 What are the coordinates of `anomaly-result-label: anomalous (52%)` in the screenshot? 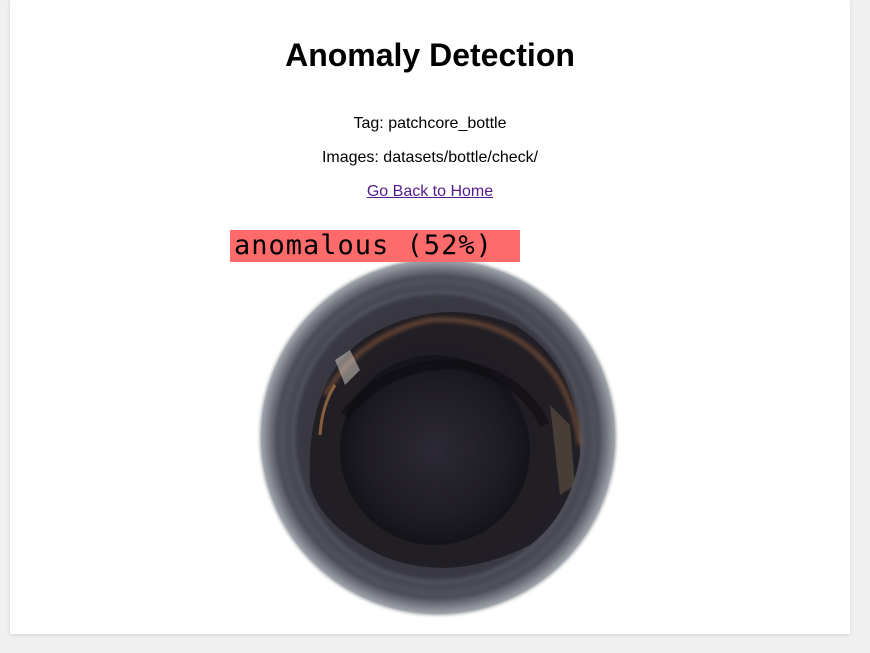 It's located at (375, 246).